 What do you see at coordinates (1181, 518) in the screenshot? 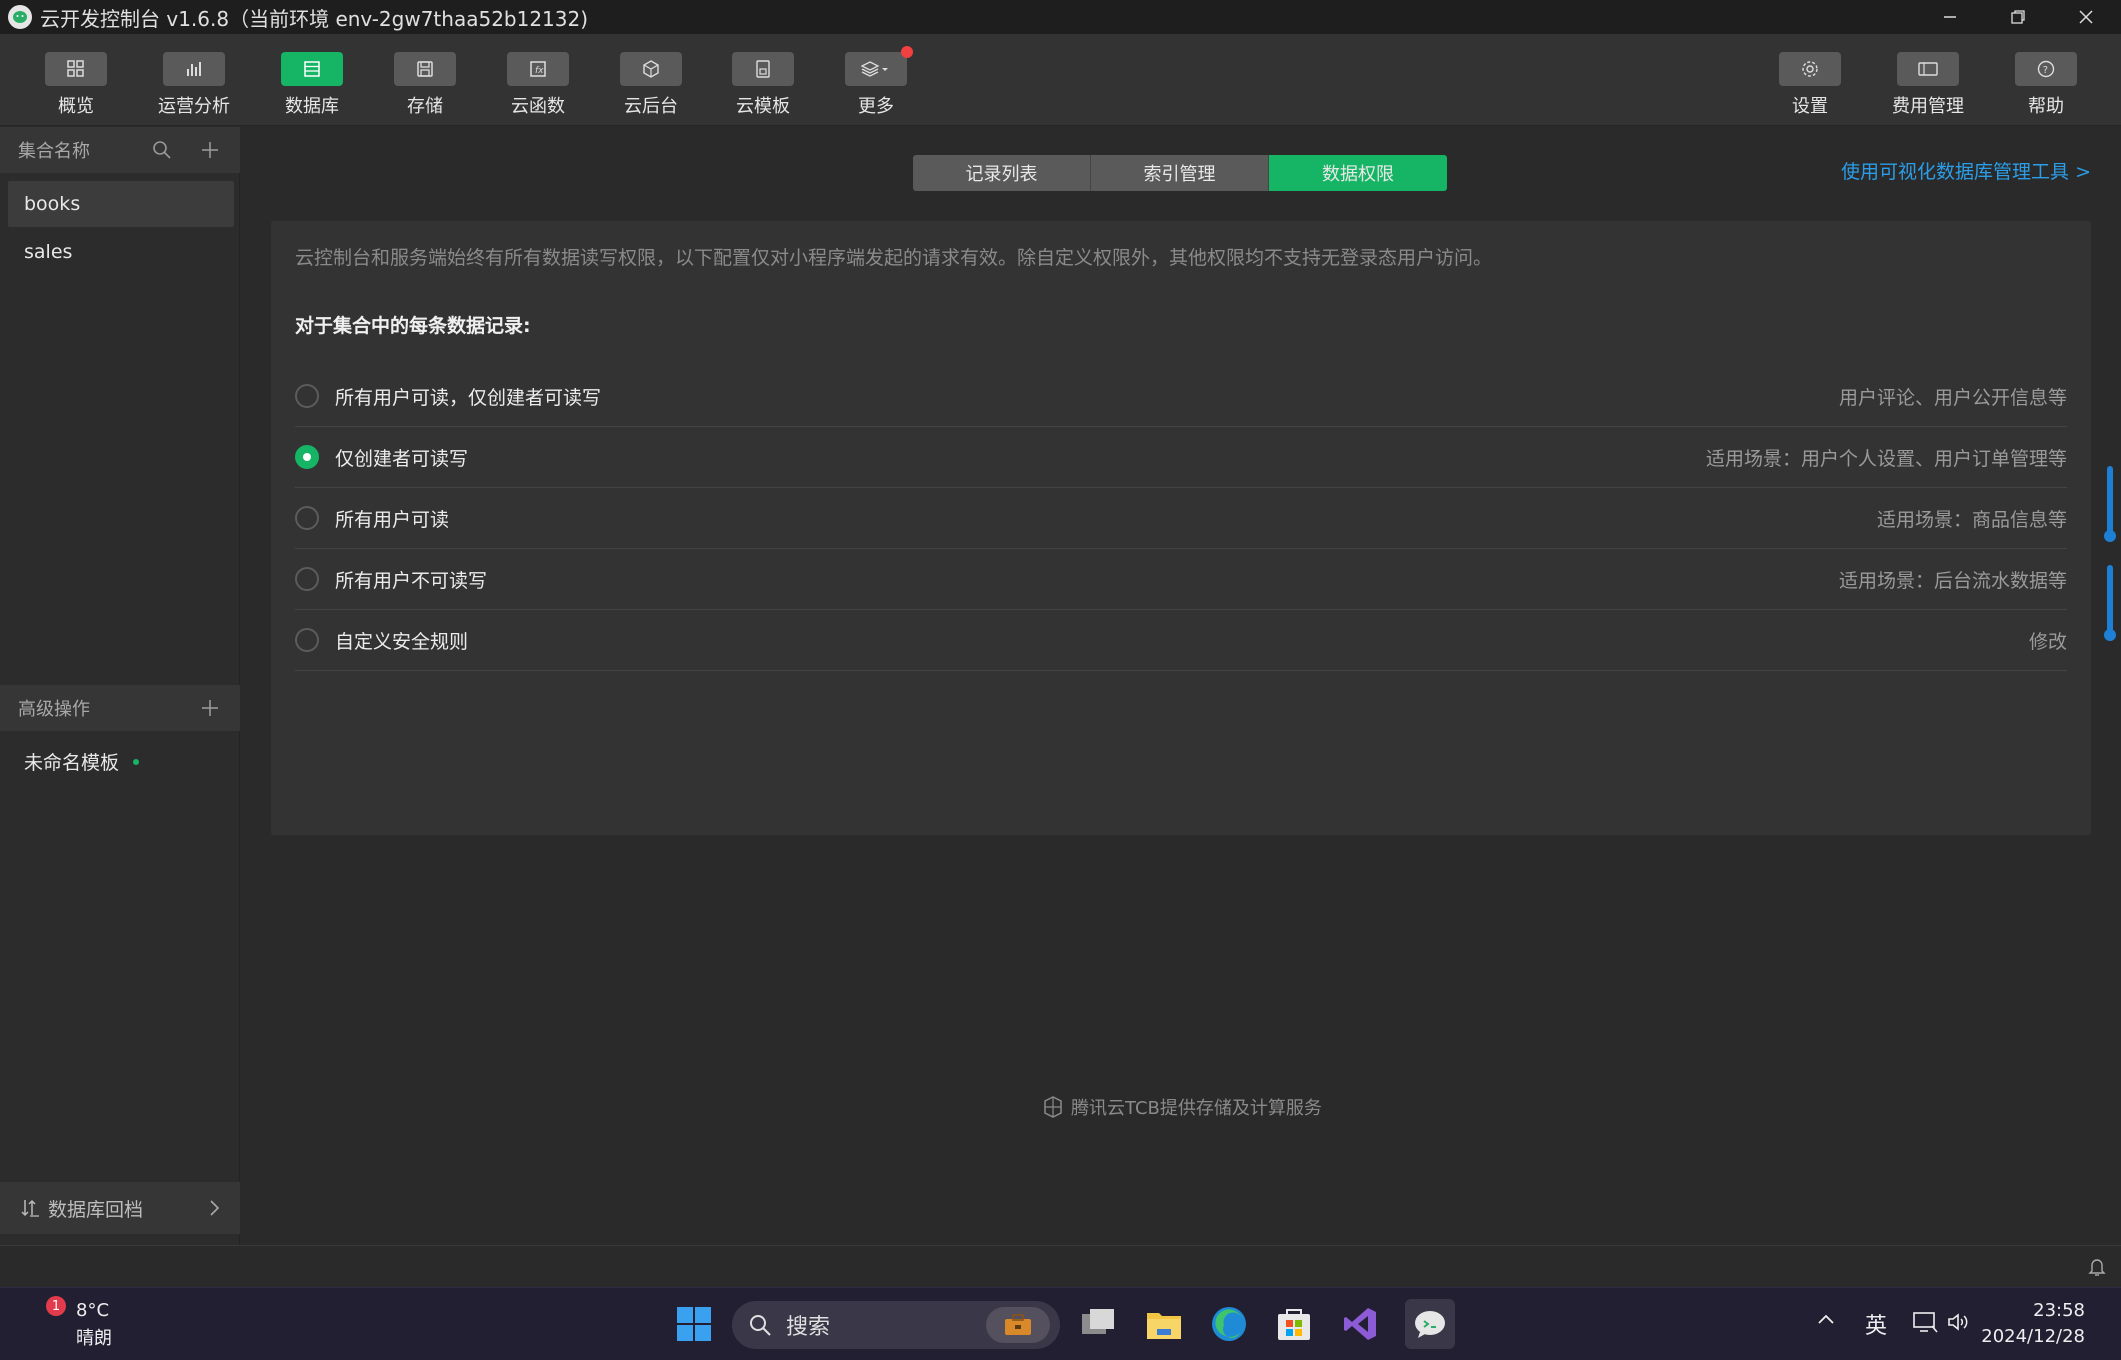
I see `permission-option: 所有用户可读 适用场景：商品信息等` at bounding box center [1181, 518].